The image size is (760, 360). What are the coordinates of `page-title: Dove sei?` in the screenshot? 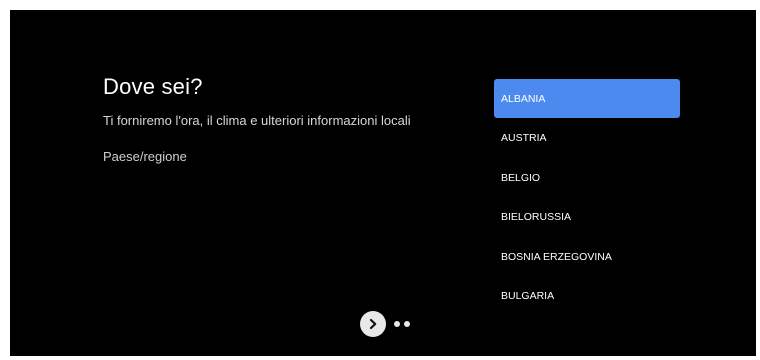 It's located at (153, 86).